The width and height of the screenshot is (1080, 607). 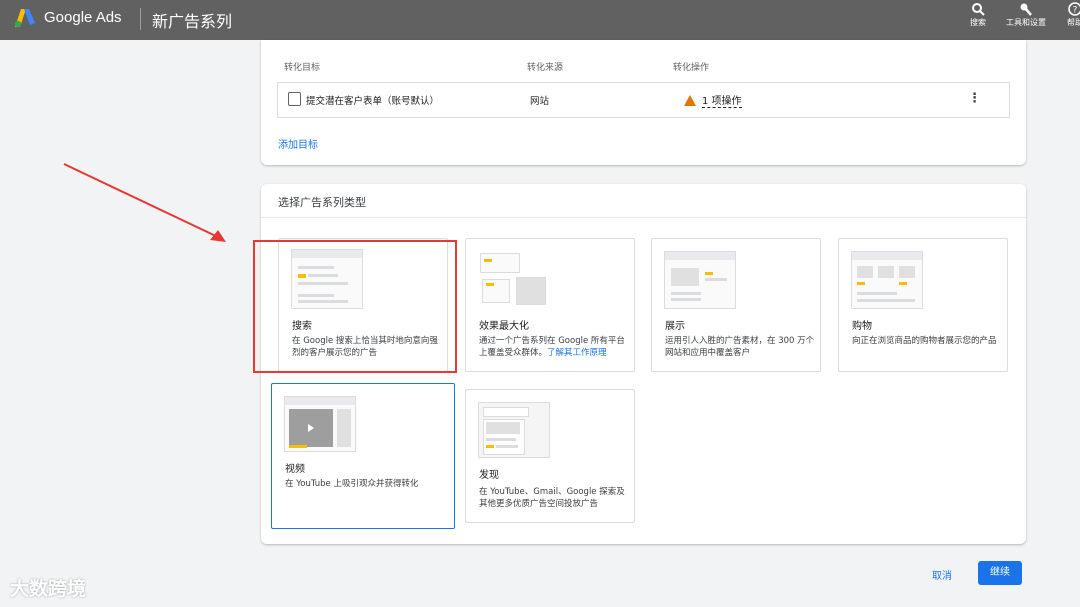 I want to click on type-desc-display: 运用引人入胜的广告素材，在 300 万个网站和应用中覆盖客户, so click(x=740, y=347).